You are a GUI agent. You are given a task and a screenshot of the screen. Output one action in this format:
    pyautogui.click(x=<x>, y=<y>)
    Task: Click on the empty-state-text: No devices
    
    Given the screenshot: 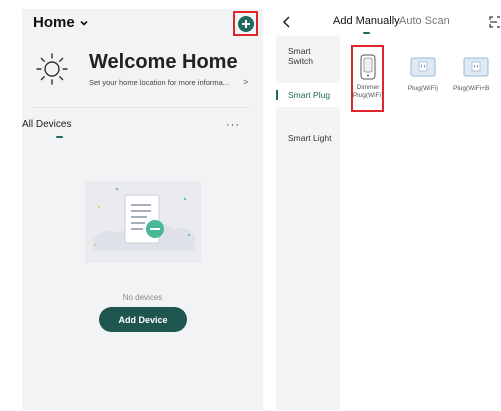 What is the action you would take?
    pyautogui.click(x=142, y=297)
    